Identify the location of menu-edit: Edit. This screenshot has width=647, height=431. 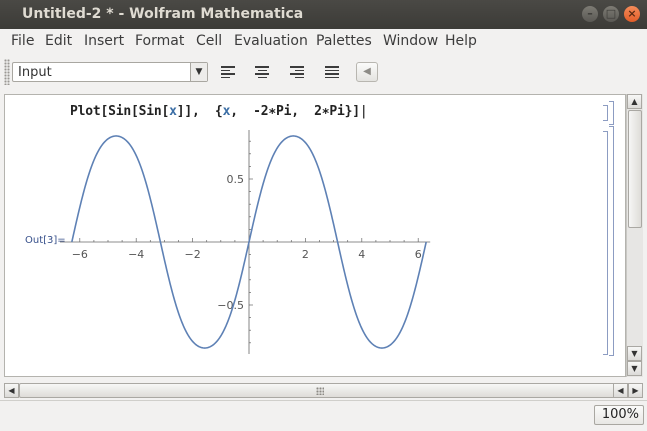
(58, 41).